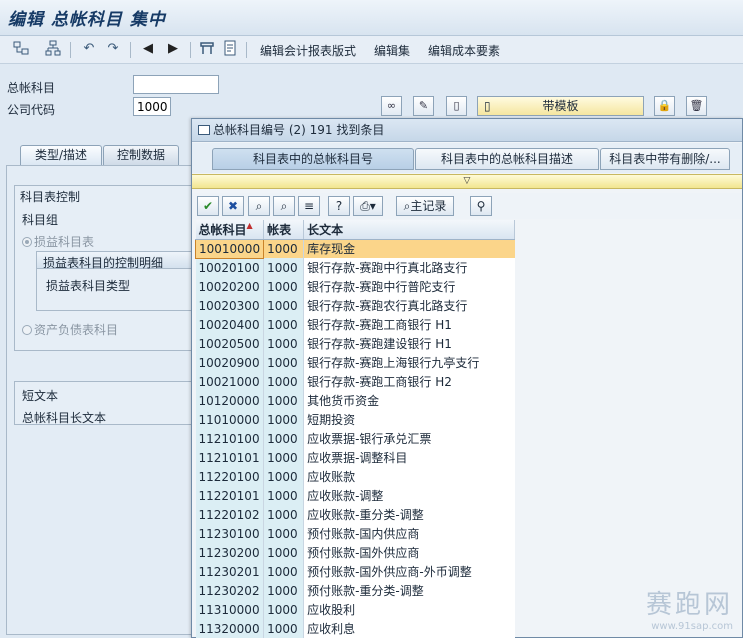  What do you see at coordinates (259, 206) in the screenshot?
I see `find-icon: ⌕` at bounding box center [259, 206].